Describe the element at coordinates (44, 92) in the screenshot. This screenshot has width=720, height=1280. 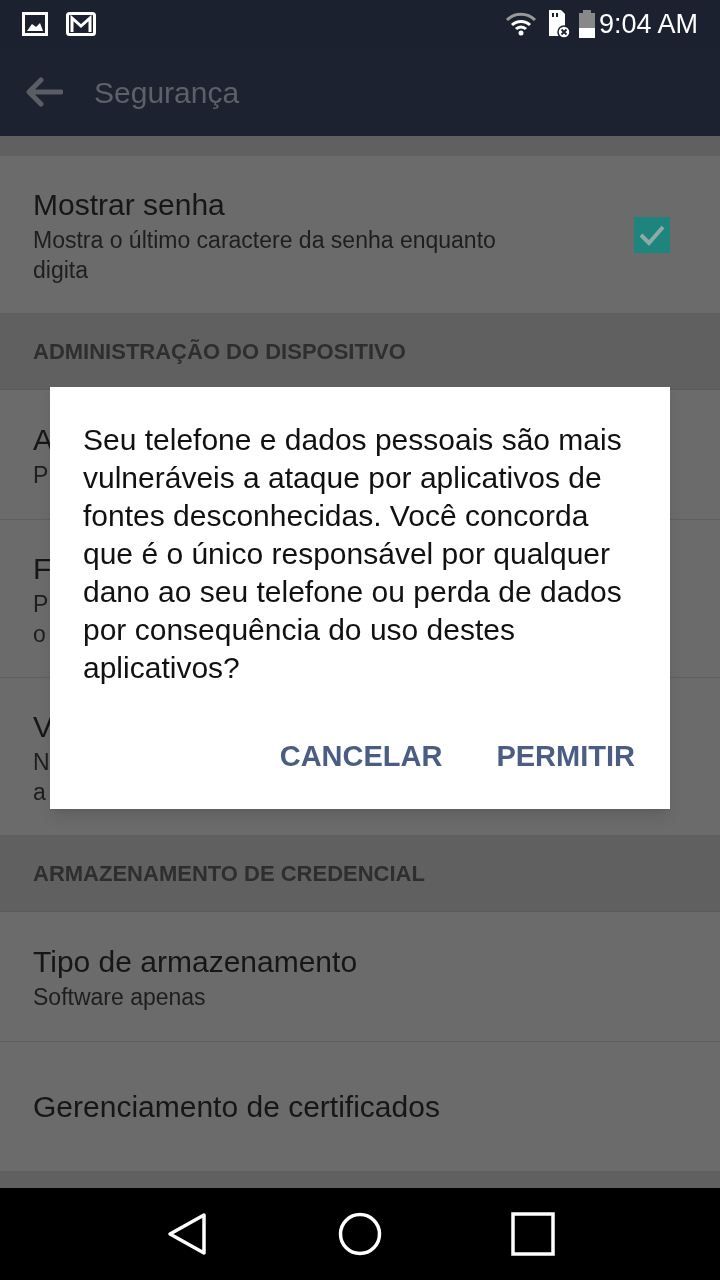
I see `back-arrow-icon` at that location.